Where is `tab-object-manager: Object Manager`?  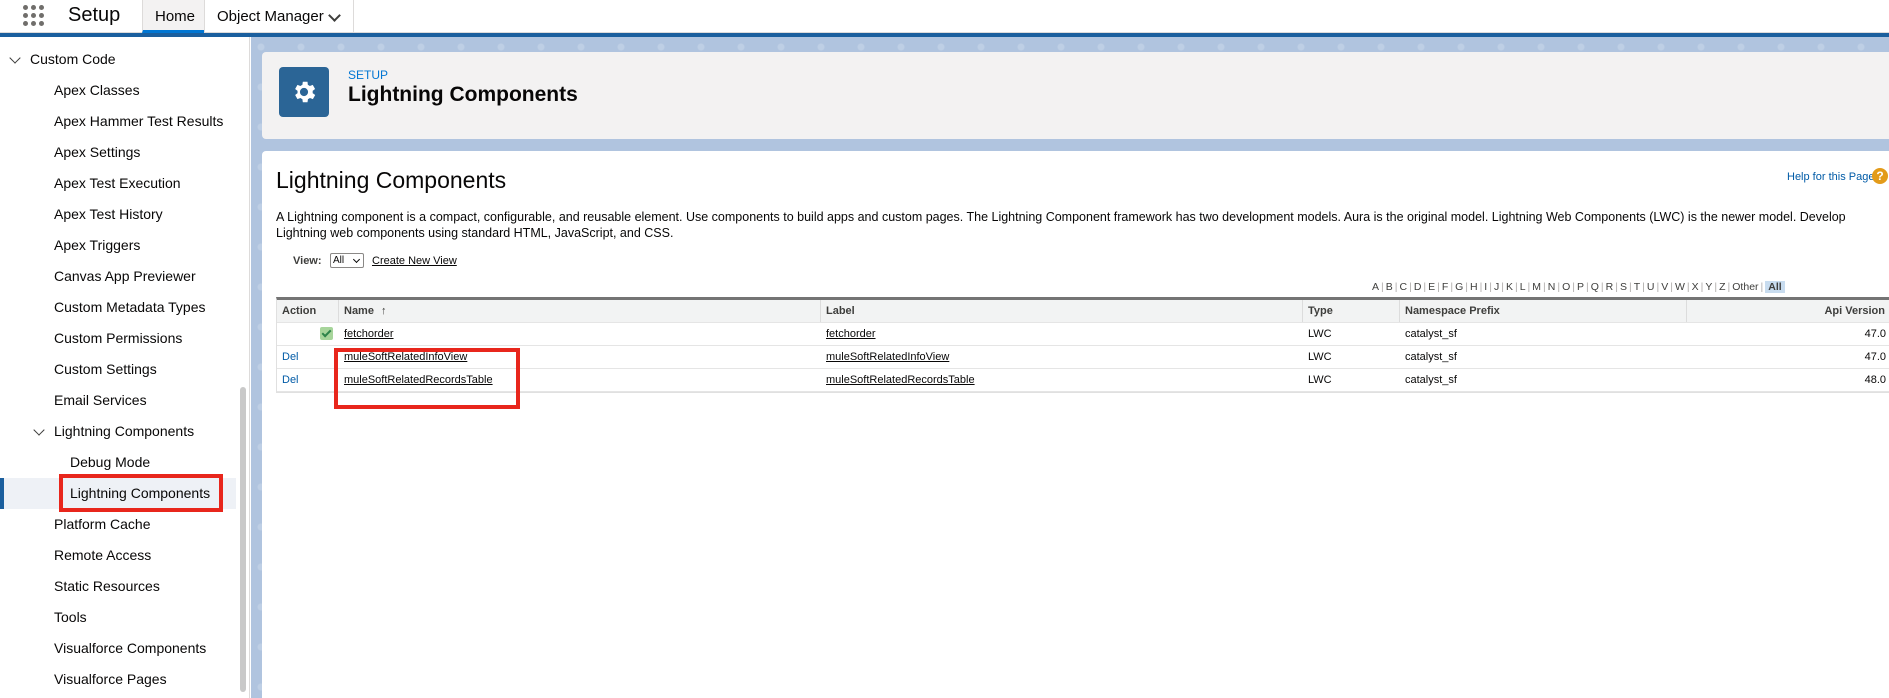
tab-object-manager: Object Manager is located at coordinates (279, 16).